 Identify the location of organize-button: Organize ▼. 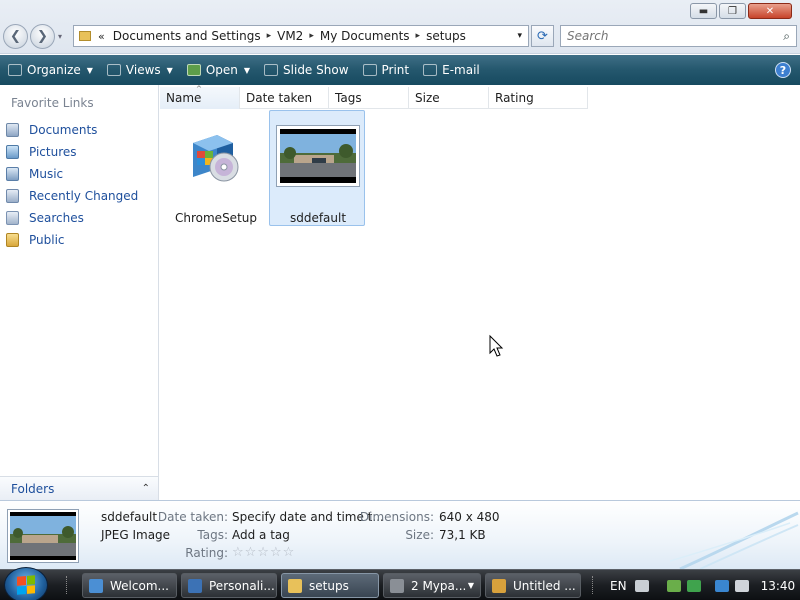
(50, 70).